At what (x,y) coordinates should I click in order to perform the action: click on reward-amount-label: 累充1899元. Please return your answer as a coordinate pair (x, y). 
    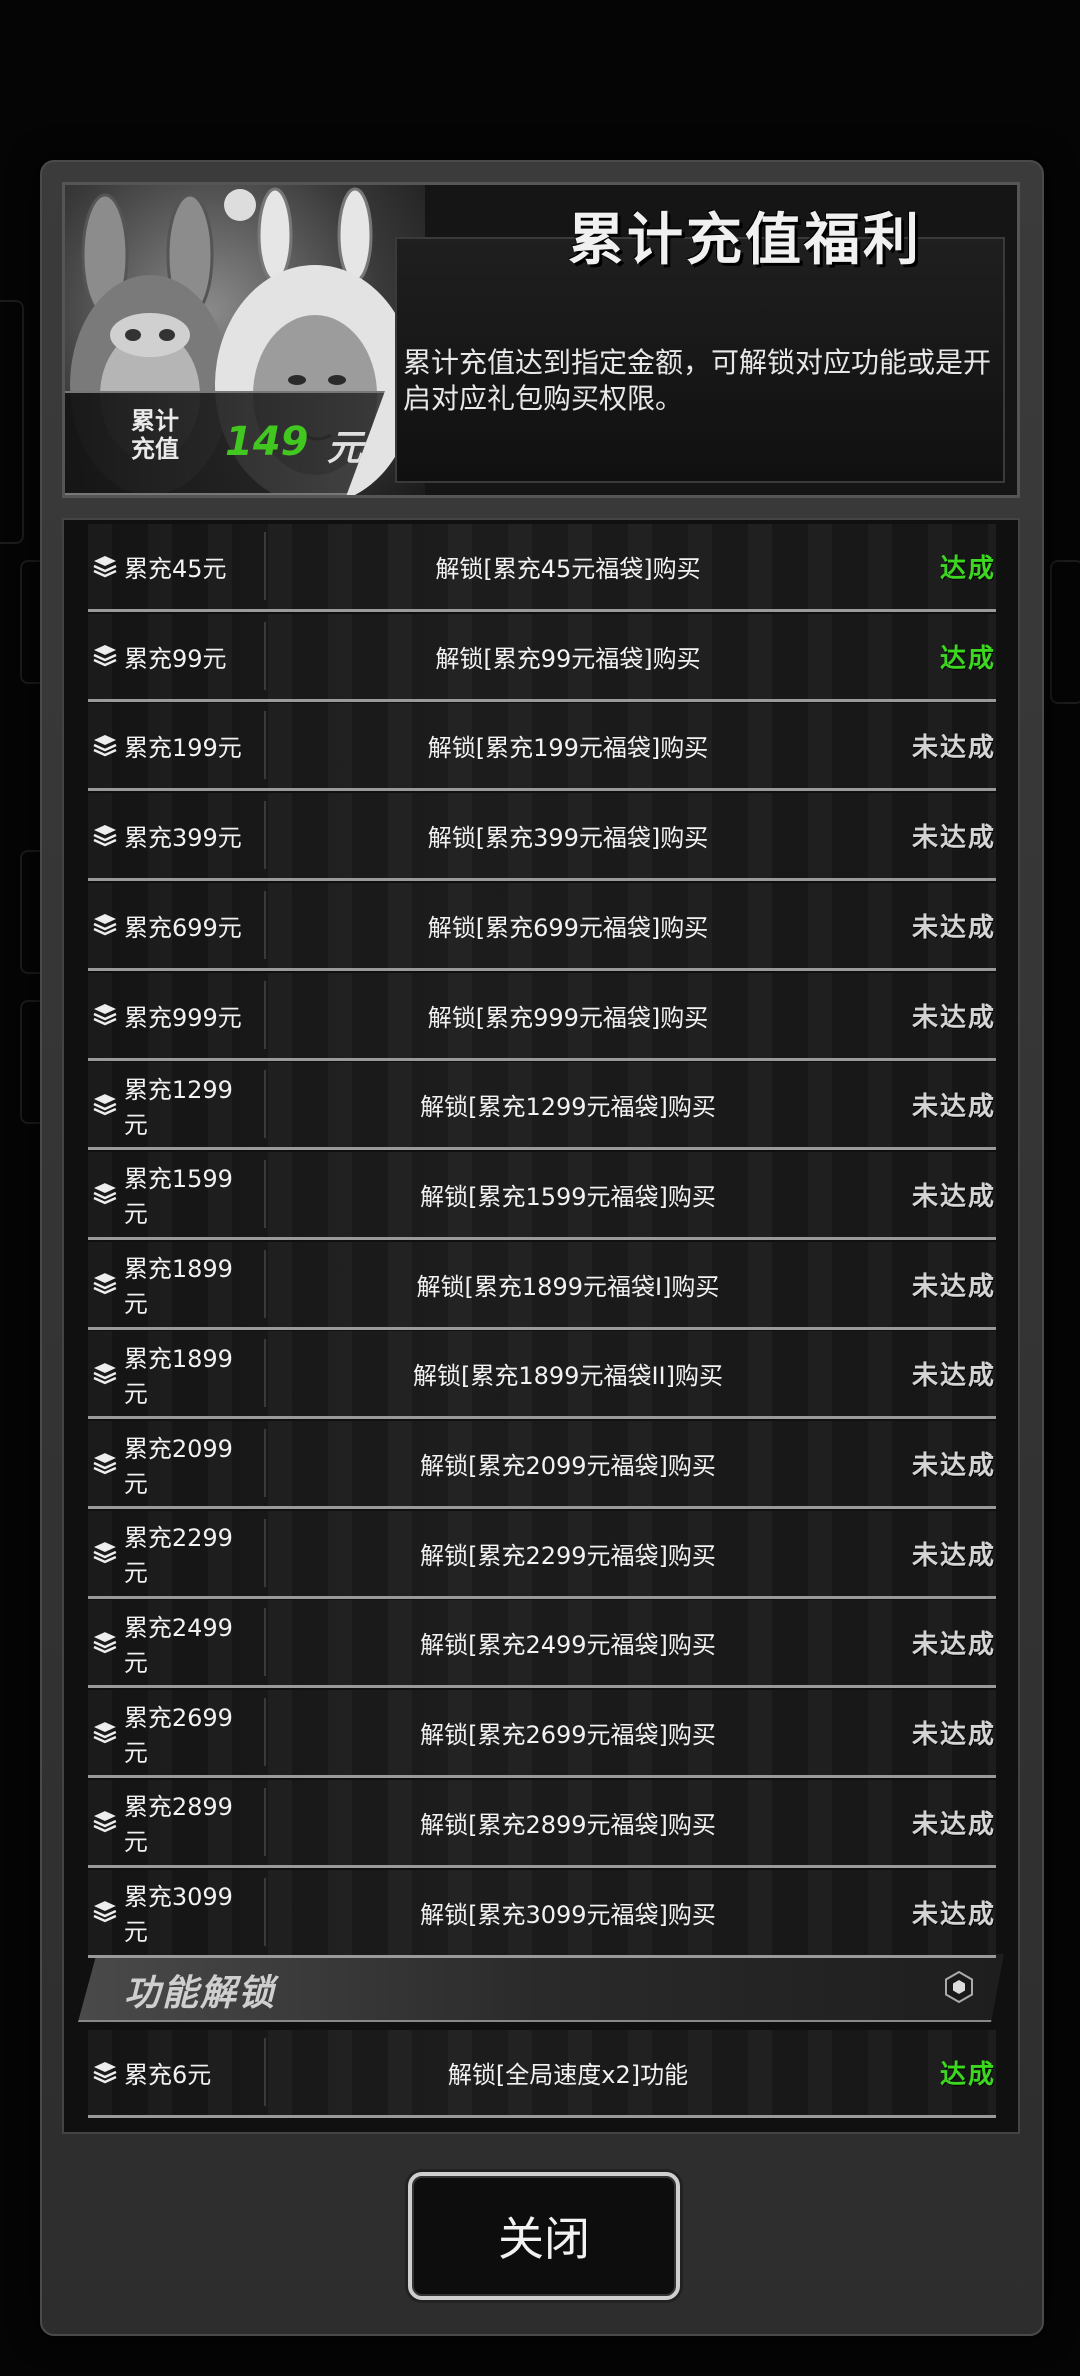
    Looking at the image, I should click on (178, 1376).